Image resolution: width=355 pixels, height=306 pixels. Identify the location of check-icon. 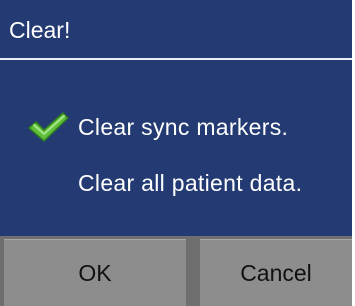
(48, 127).